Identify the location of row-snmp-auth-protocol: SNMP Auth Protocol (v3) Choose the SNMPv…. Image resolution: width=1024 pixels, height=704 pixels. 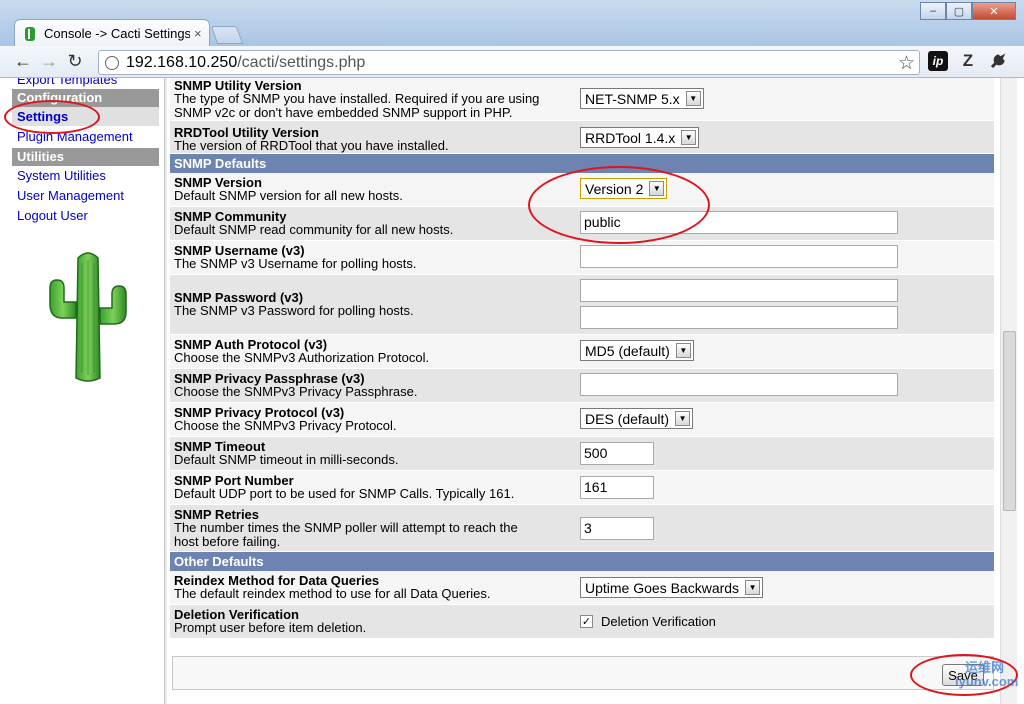
(582, 352).